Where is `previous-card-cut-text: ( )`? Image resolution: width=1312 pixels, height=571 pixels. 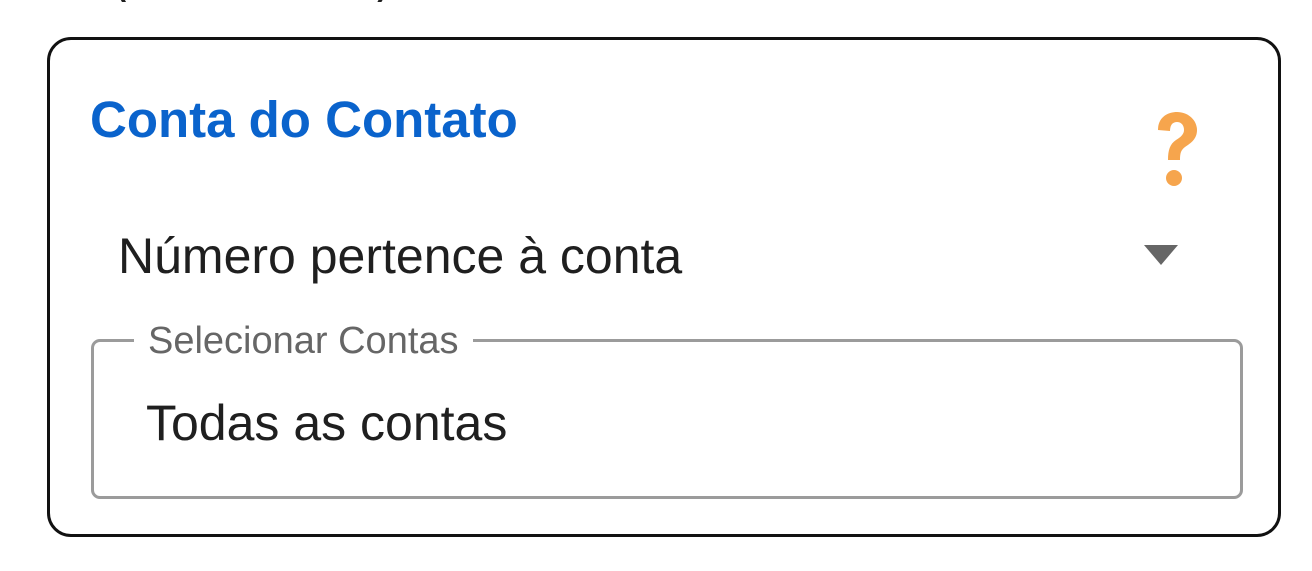
previous-card-cut-text: ( ) is located at coordinates (350, 1).